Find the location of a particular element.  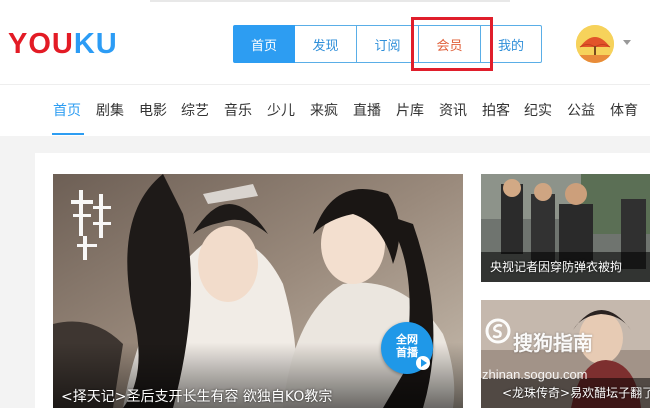

watermark-text: 搜狗指南 is located at coordinates (553, 343).